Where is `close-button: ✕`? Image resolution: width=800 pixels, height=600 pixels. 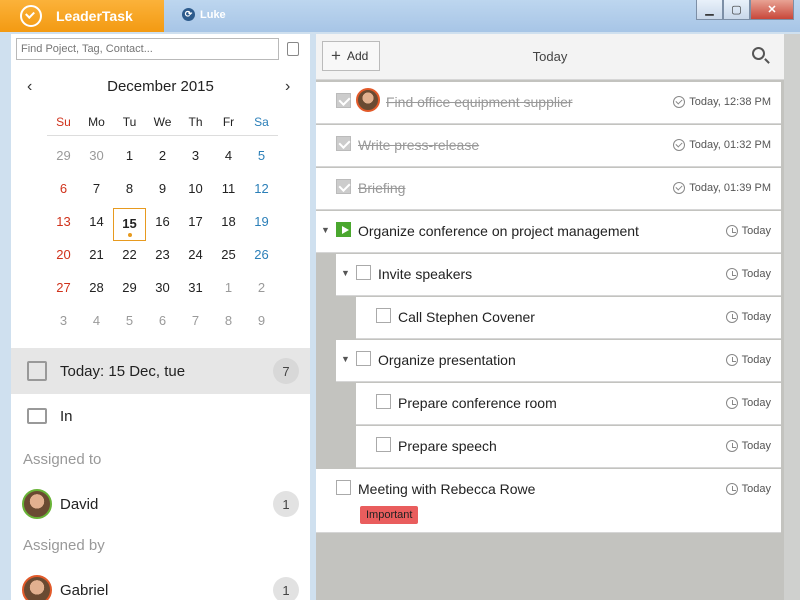
close-button: ✕ is located at coordinates (772, 10).